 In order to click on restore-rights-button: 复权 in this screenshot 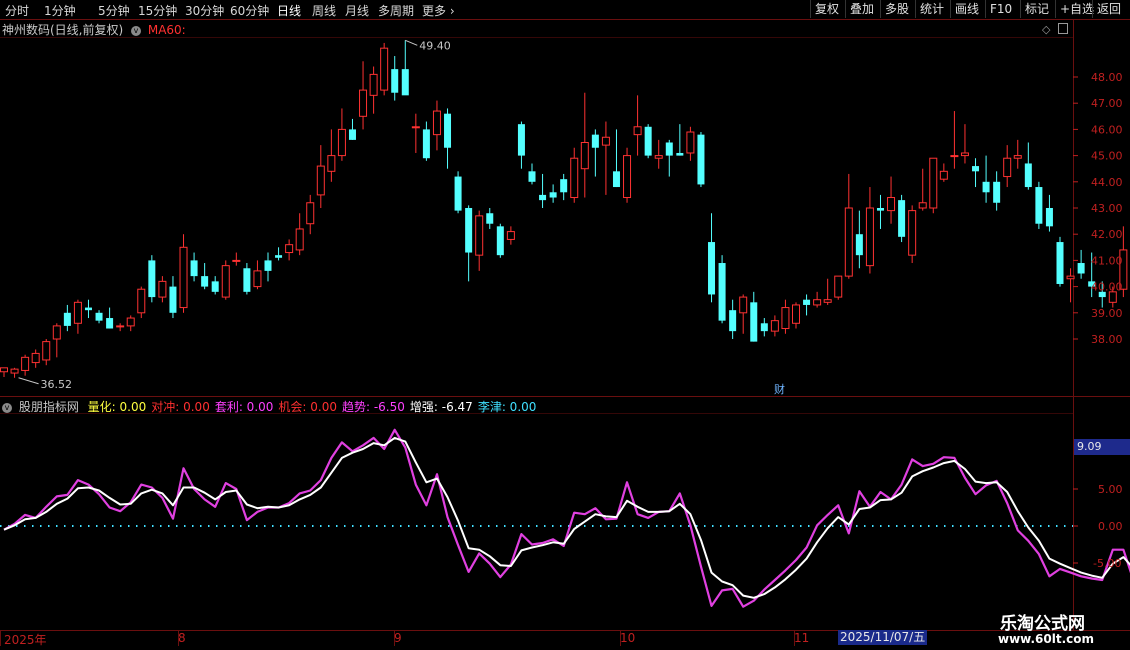, I will do `click(826, 9)`.